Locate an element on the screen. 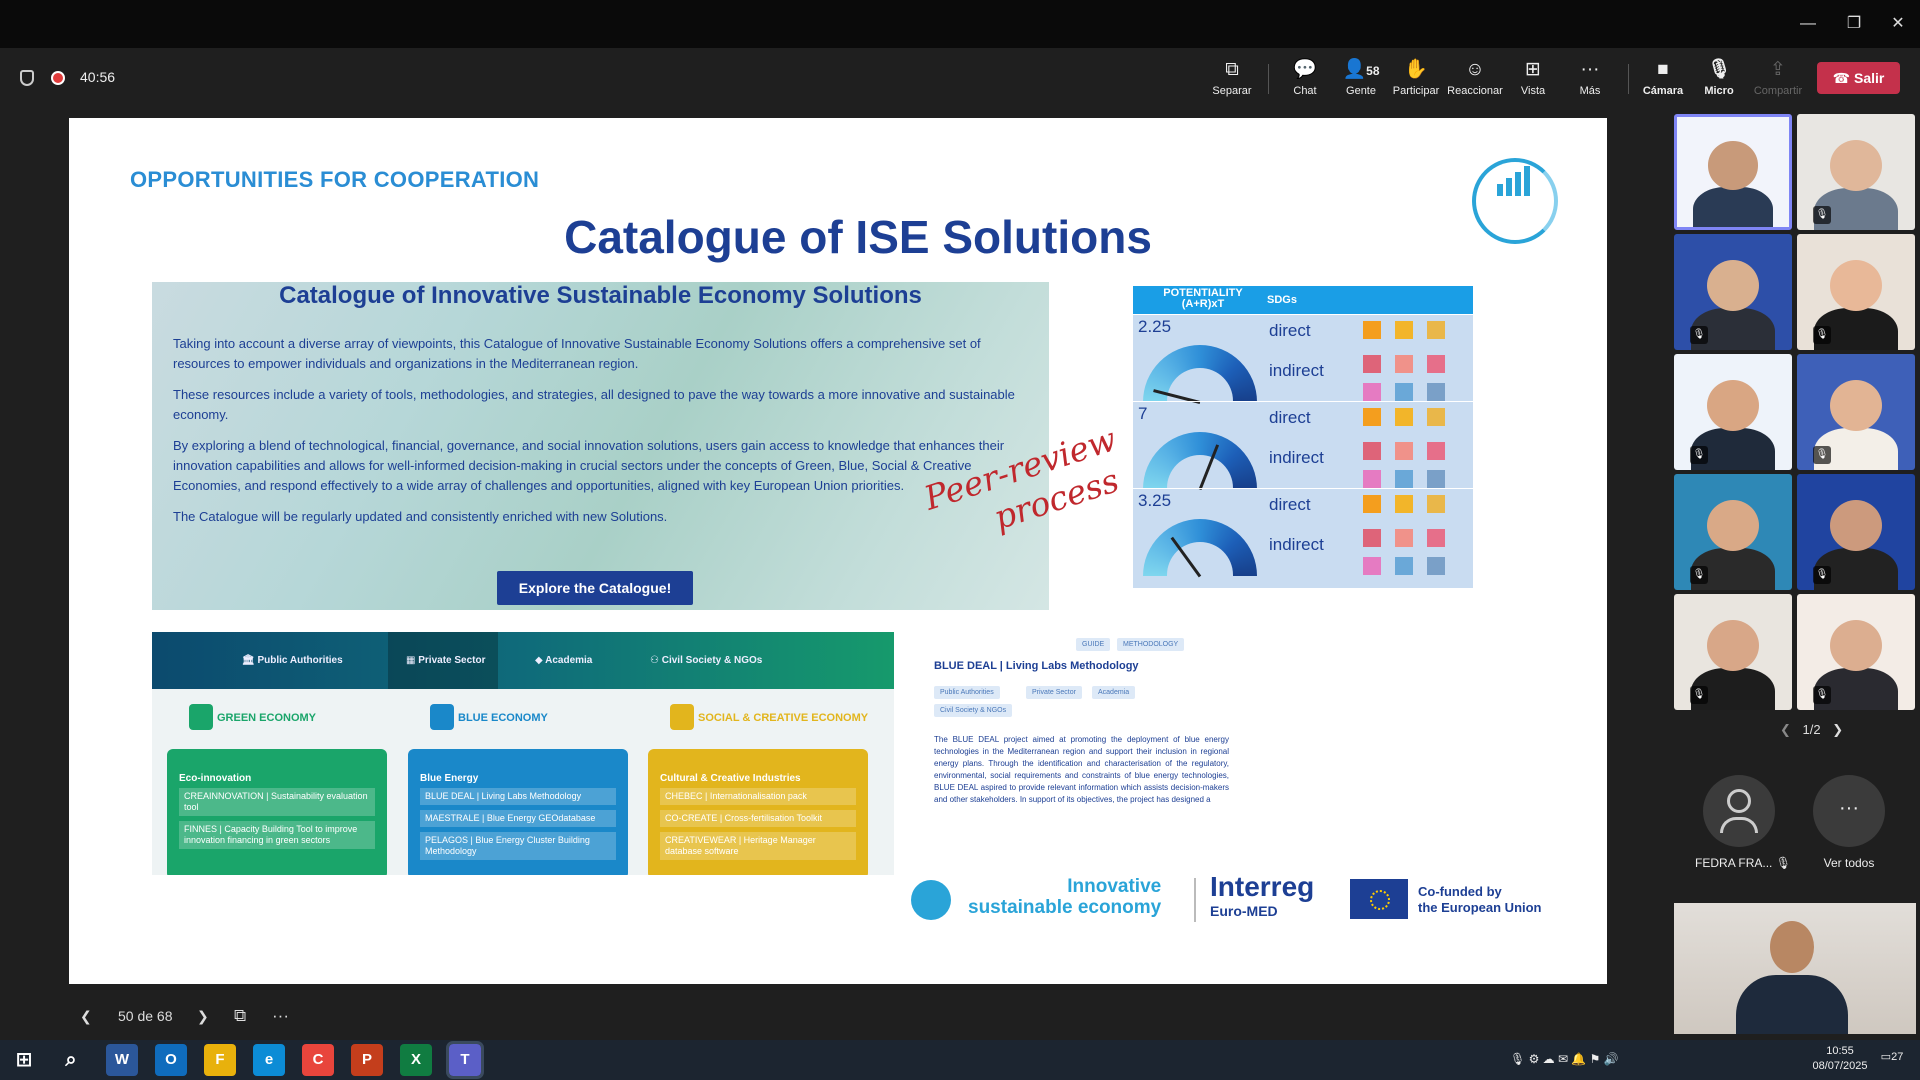 The image size is (1920, 1080). shield-icon is located at coordinates (27, 78).